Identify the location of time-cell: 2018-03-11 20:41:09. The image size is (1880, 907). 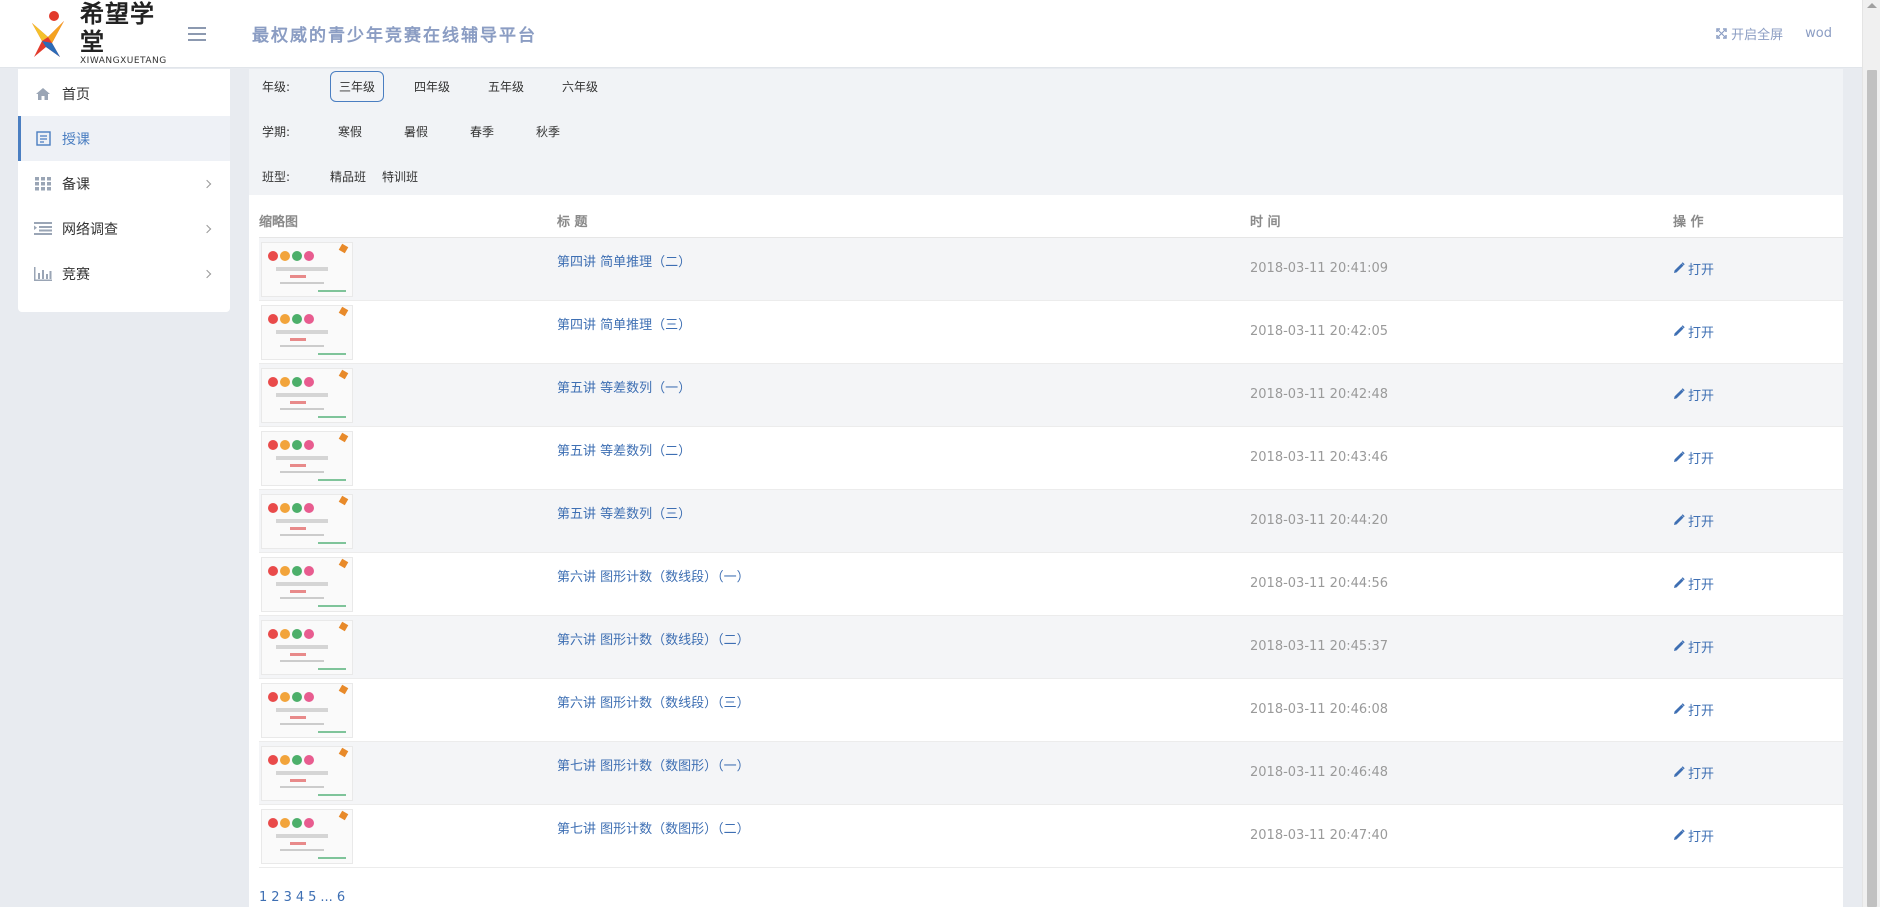
(1461, 269).